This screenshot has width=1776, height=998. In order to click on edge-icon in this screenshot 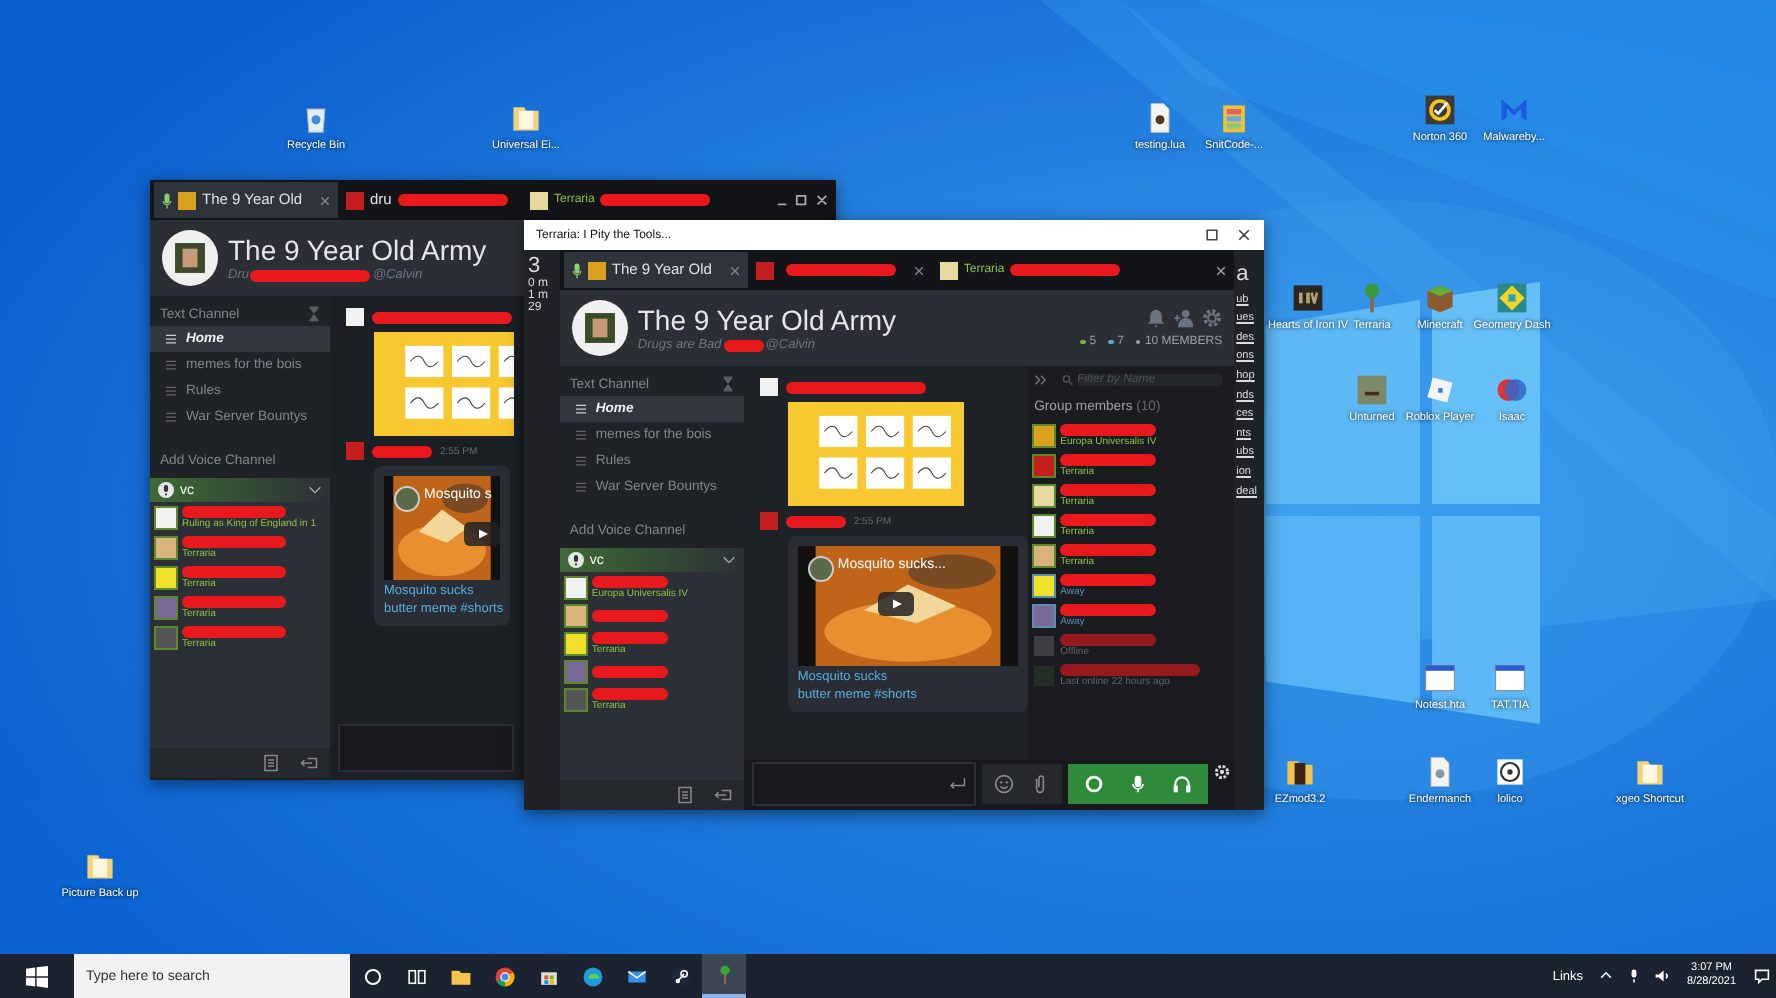, I will do `click(592, 976)`.